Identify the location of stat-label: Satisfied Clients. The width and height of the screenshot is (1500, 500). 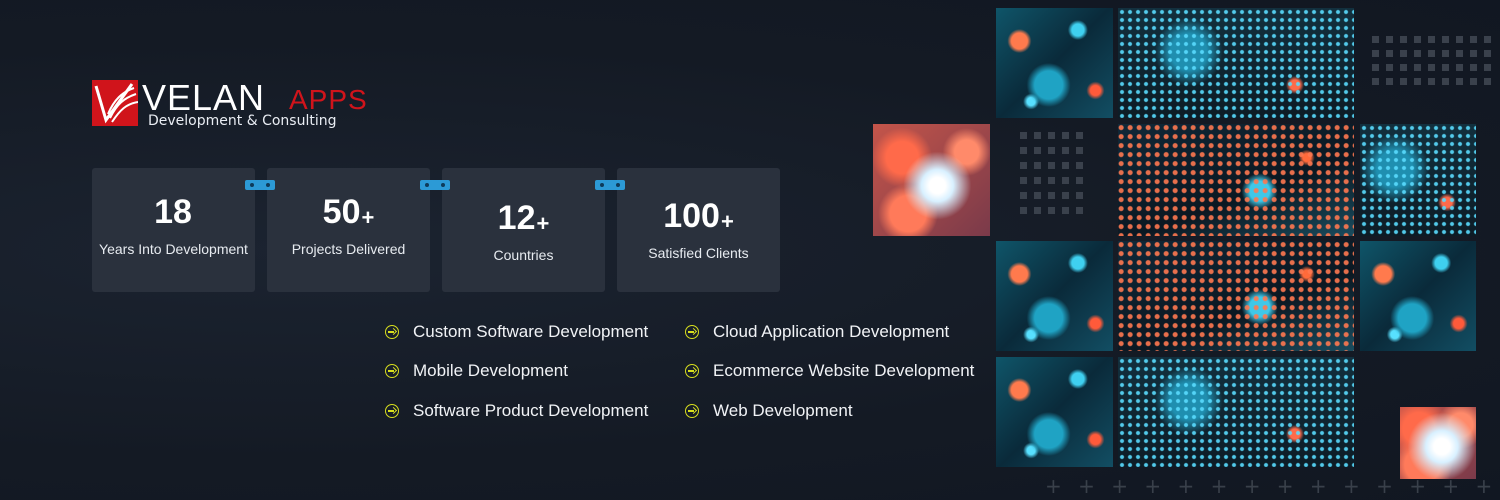
(698, 253).